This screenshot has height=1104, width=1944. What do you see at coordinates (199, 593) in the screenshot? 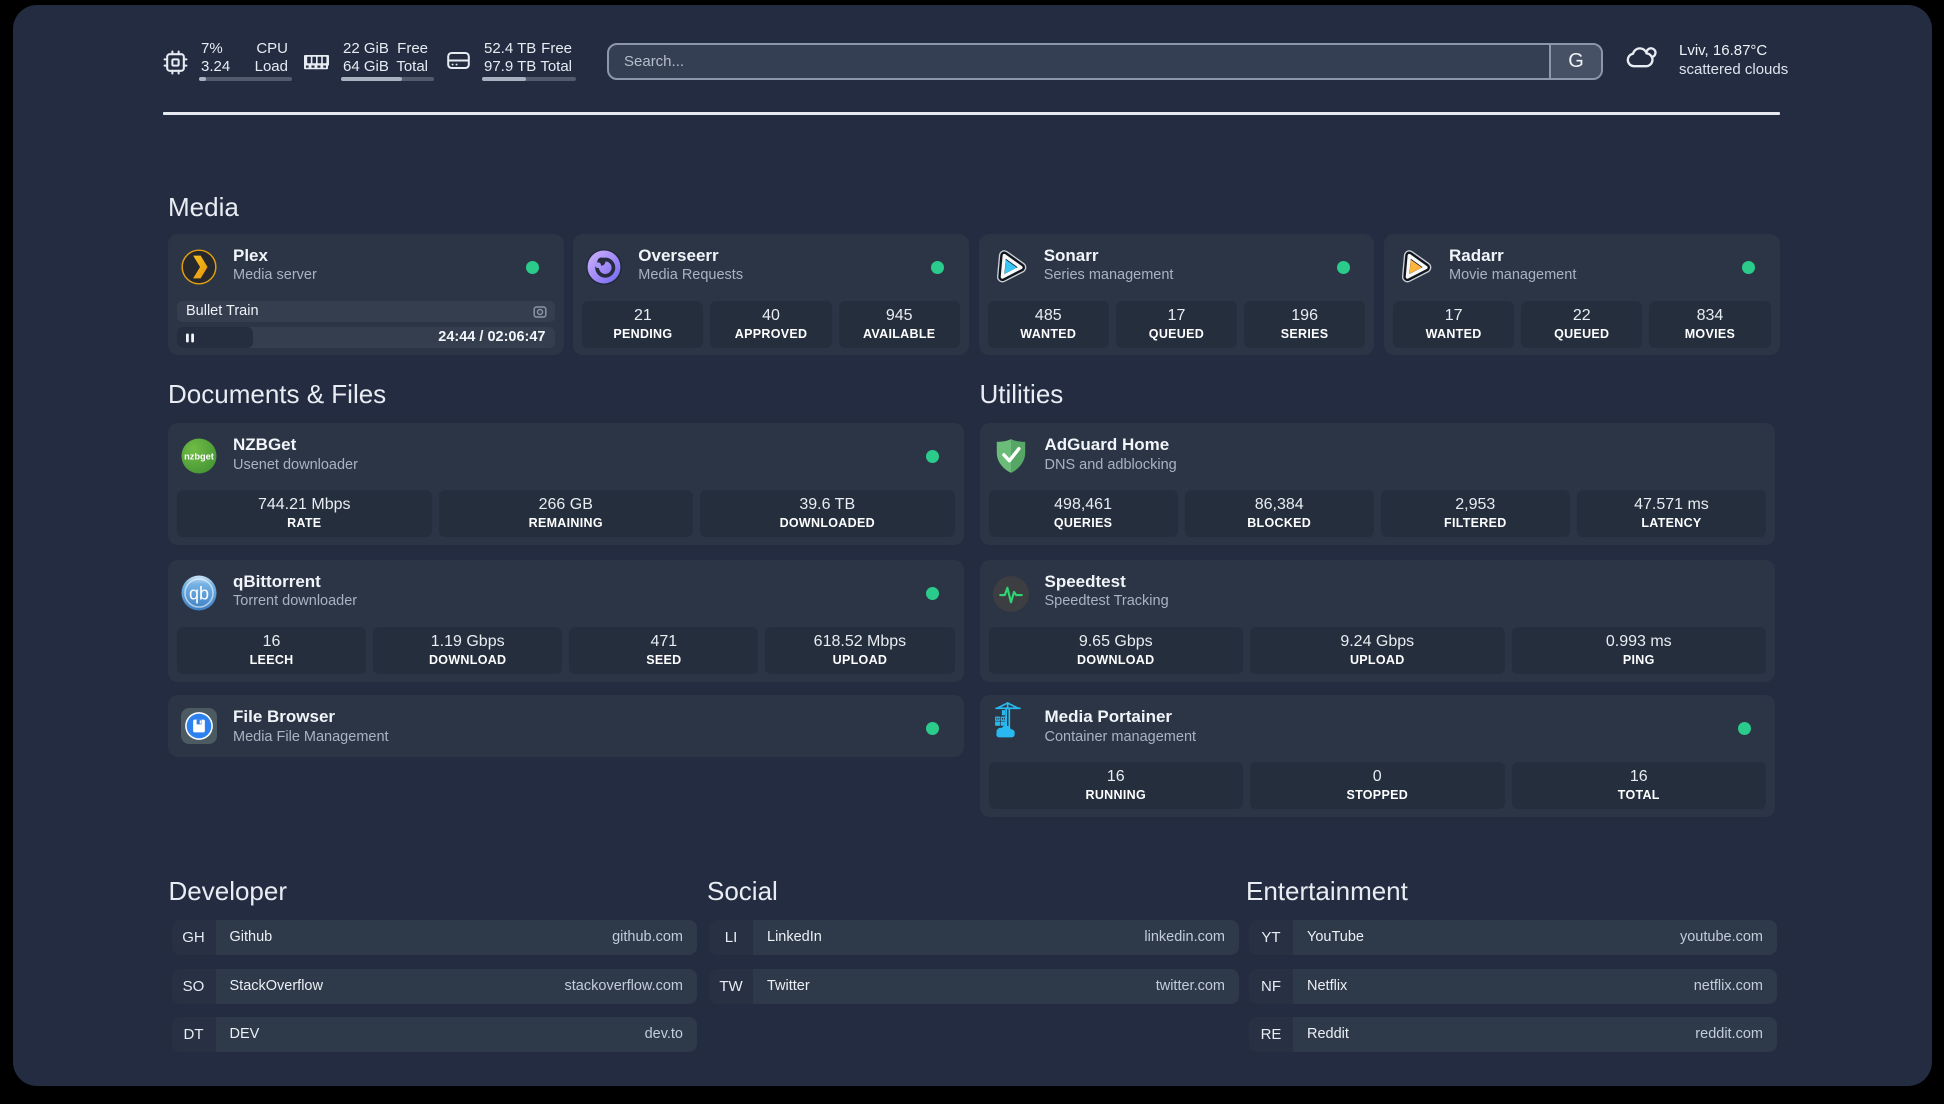
I see `svg-text: qb` at bounding box center [199, 593].